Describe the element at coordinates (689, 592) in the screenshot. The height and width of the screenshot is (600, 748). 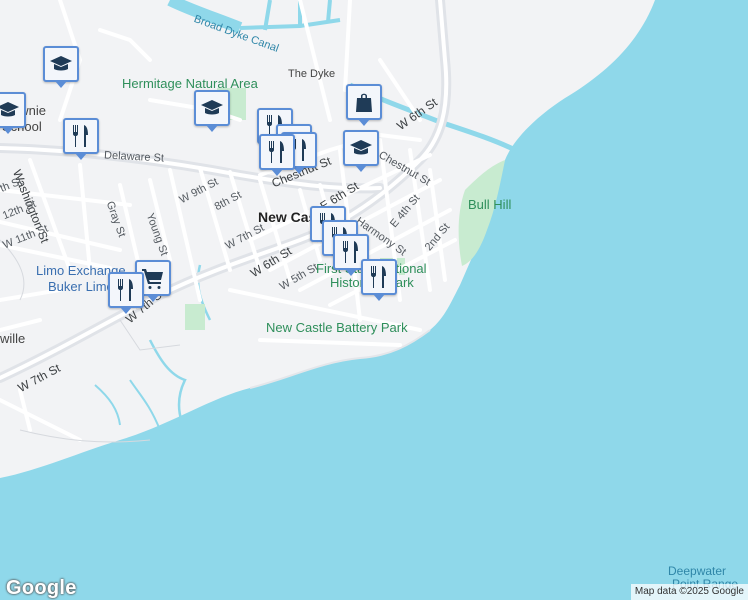
I see `map-attribution: Map data ©2025 Google` at that location.